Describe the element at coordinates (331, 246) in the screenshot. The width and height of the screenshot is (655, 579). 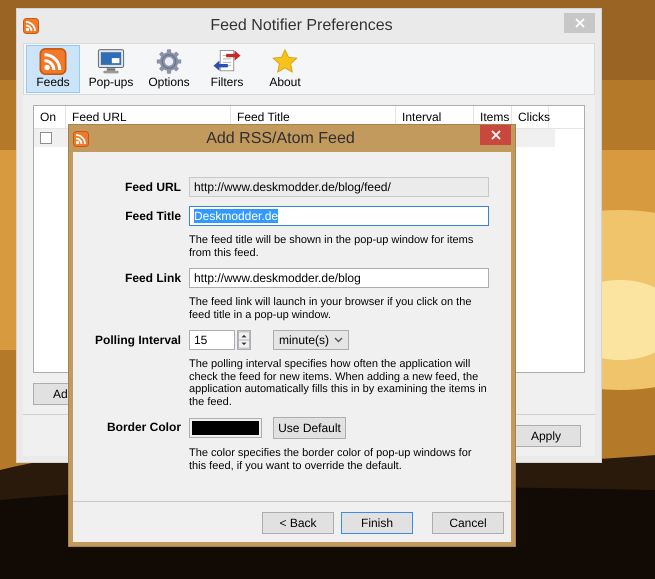
I see `help-text: The feed title will be shown in the pop-up window for items from this feed.` at that location.